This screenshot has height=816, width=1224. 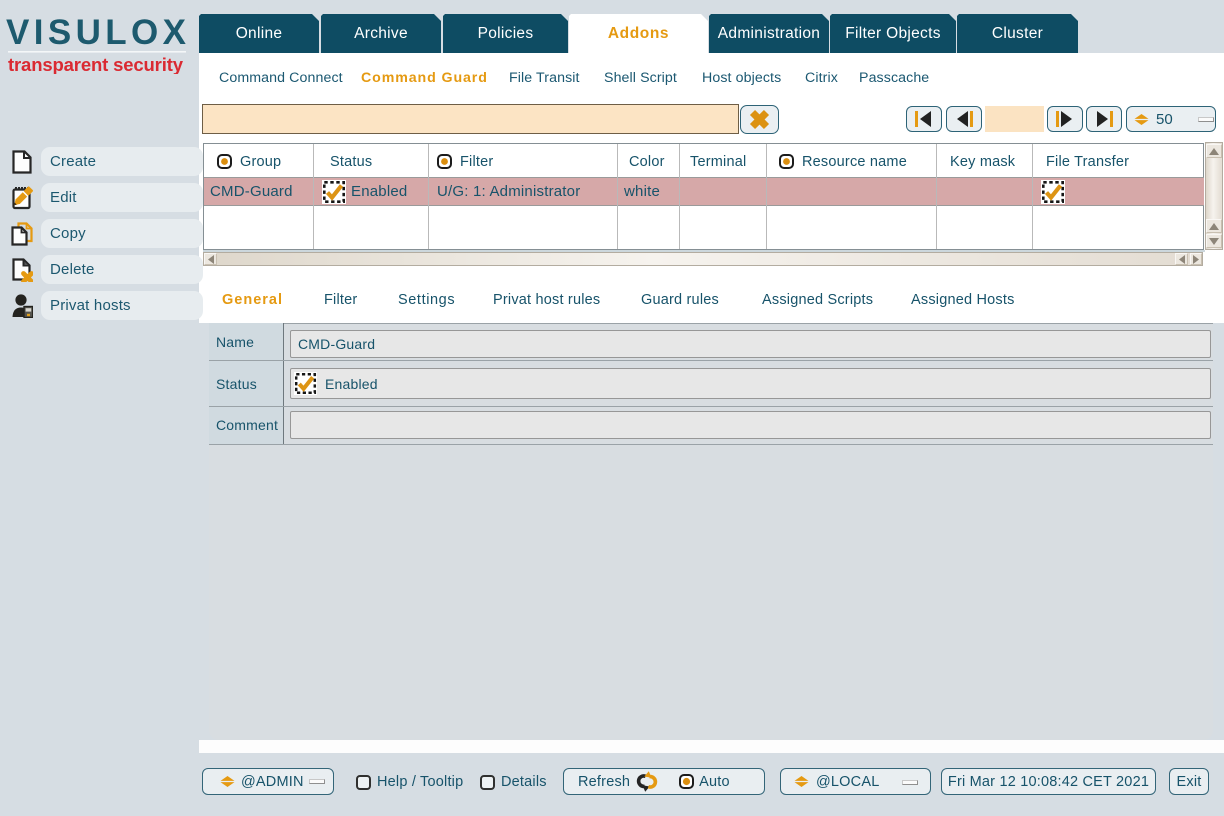 What do you see at coordinates (96, 64) in the screenshot?
I see `svg-text: transparent security` at bounding box center [96, 64].